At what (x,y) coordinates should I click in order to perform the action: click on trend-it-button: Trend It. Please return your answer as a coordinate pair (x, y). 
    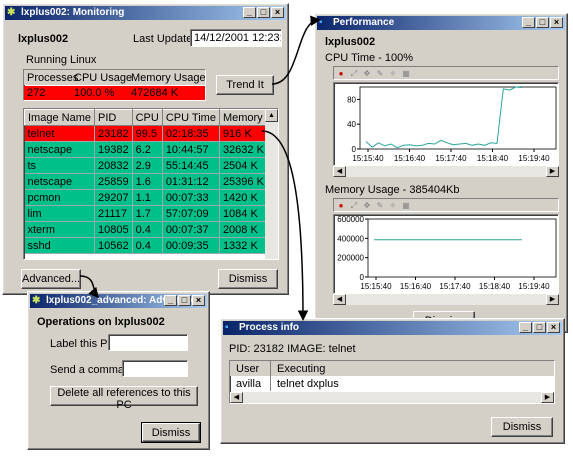
    Looking at the image, I should click on (245, 85).